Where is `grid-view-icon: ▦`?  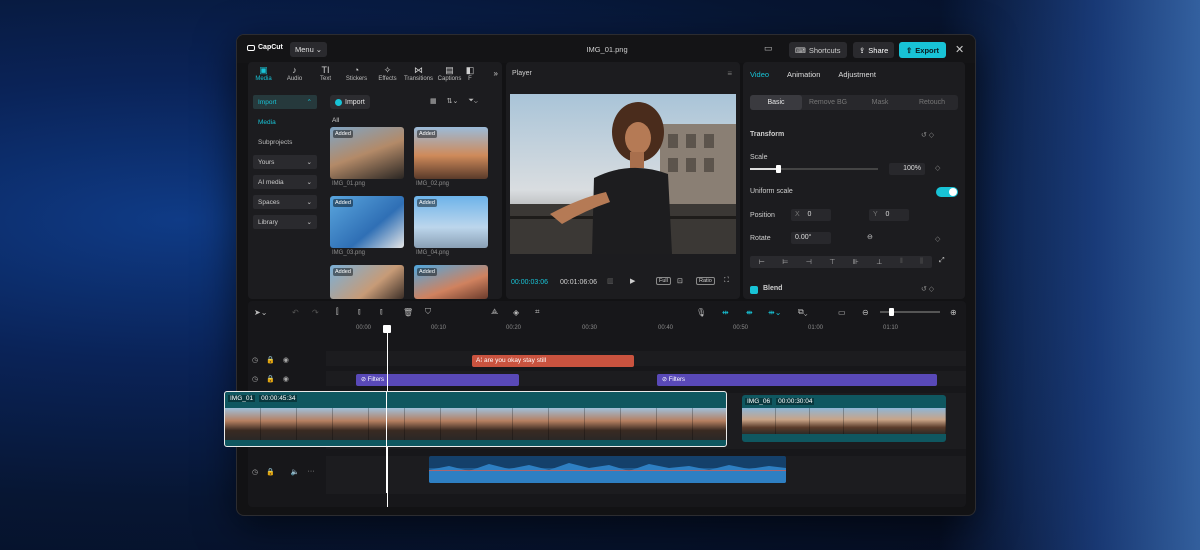 grid-view-icon: ▦ is located at coordinates (433, 101).